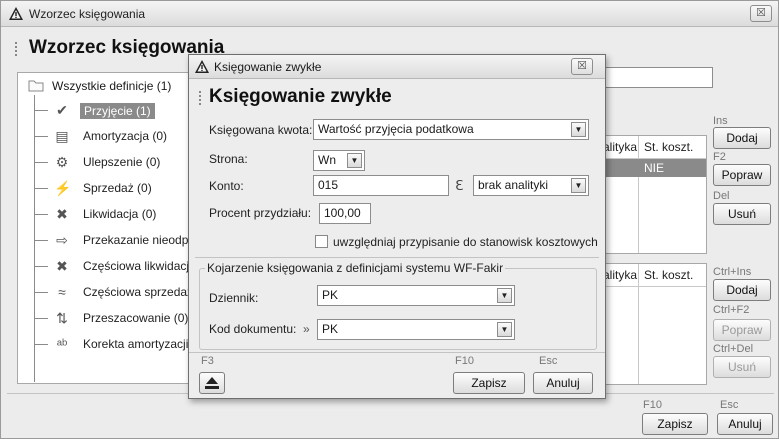 This screenshot has height=439, width=779. Describe the element at coordinates (120, 214) in the screenshot. I see `tree-item-label: Likwidacja (0)` at that location.